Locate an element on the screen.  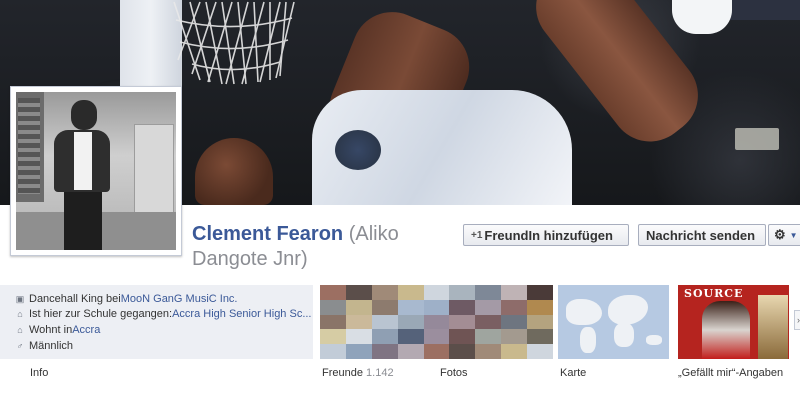
settings-button: ⚙ ▼ is located at coordinates (784, 235).